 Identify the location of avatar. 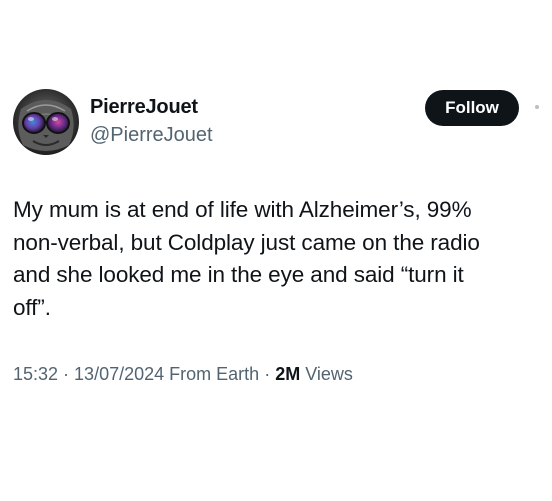
(46, 122).